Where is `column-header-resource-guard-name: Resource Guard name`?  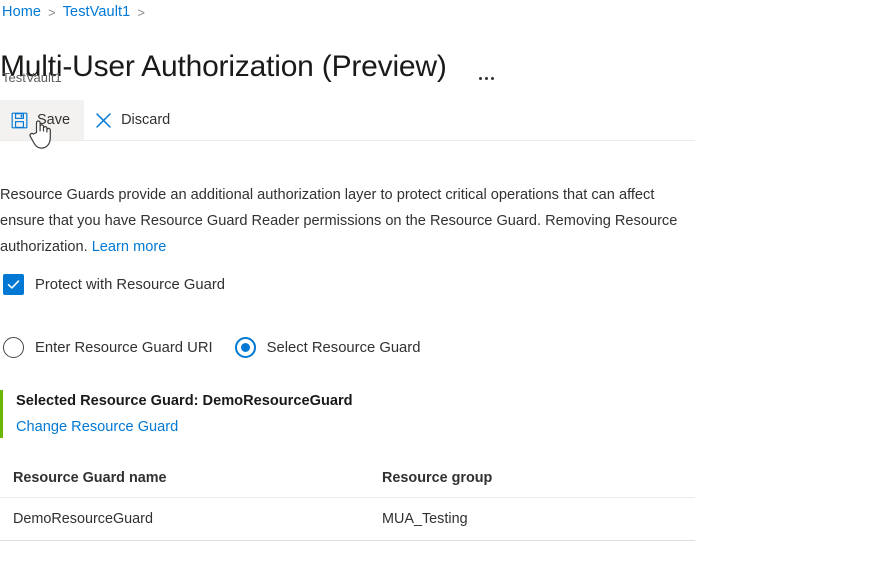 column-header-resource-guard-name: Resource Guard name is located at coordinates (184, 480).